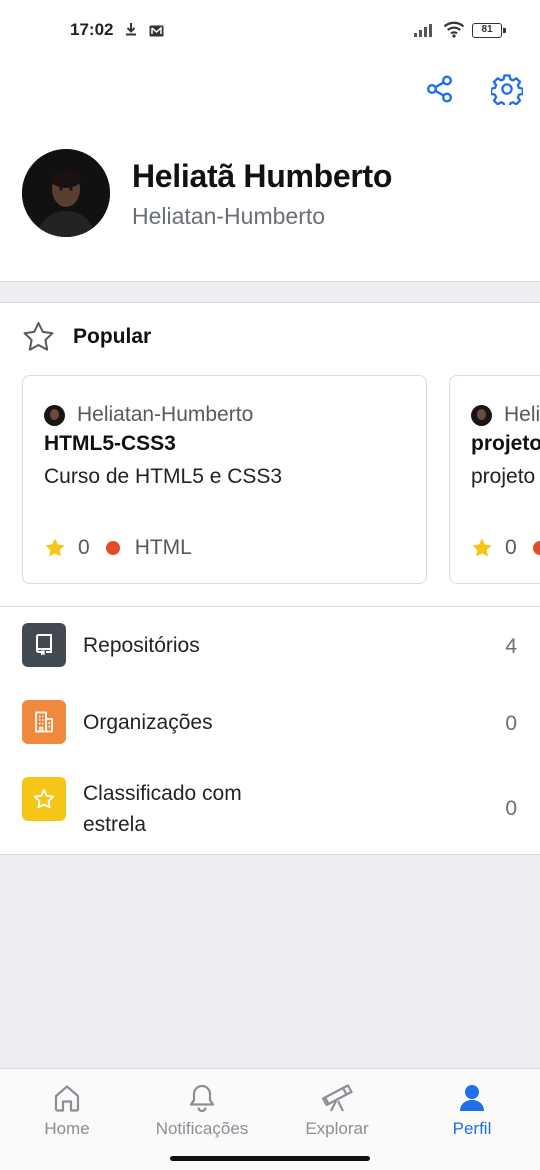  What do you see at coordinates (38, 336) in the screenshot?
I see `star-outline-icon` at bounding box center [38, 336].